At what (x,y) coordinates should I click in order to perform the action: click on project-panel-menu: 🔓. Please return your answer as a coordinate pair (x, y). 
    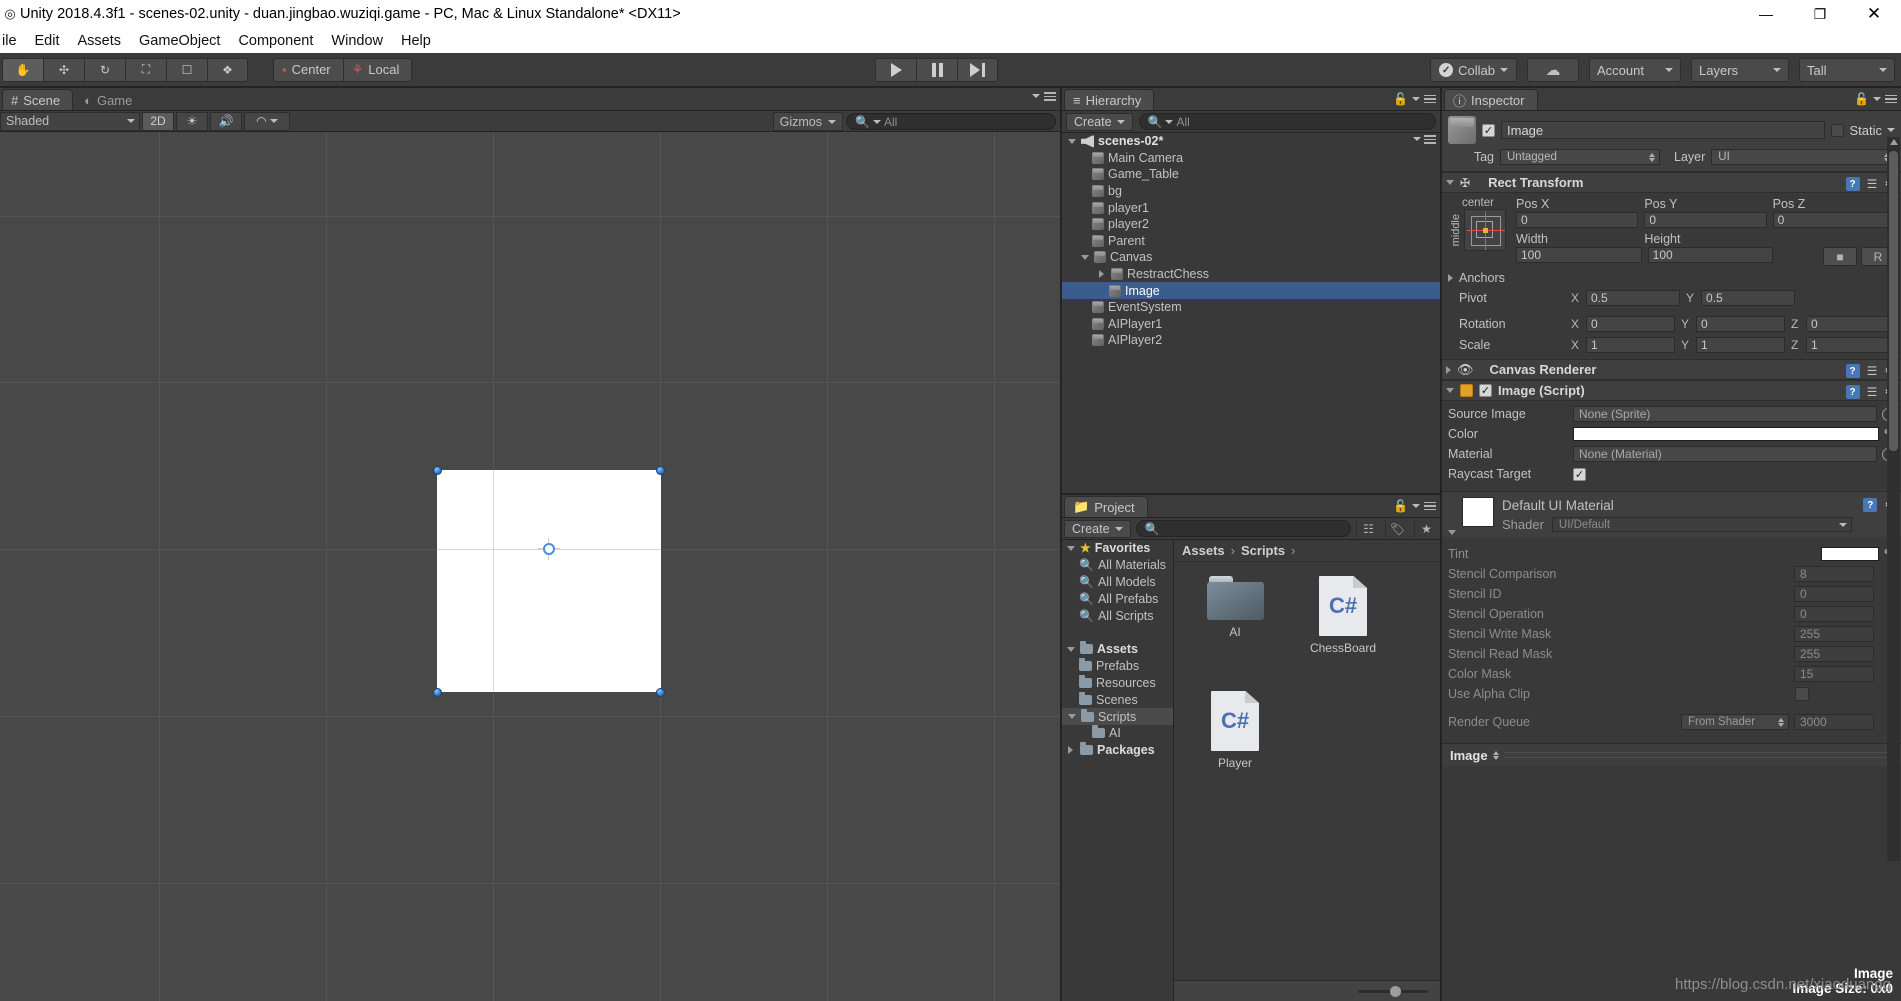
    Looking at the image, I should click on (1414, 506).